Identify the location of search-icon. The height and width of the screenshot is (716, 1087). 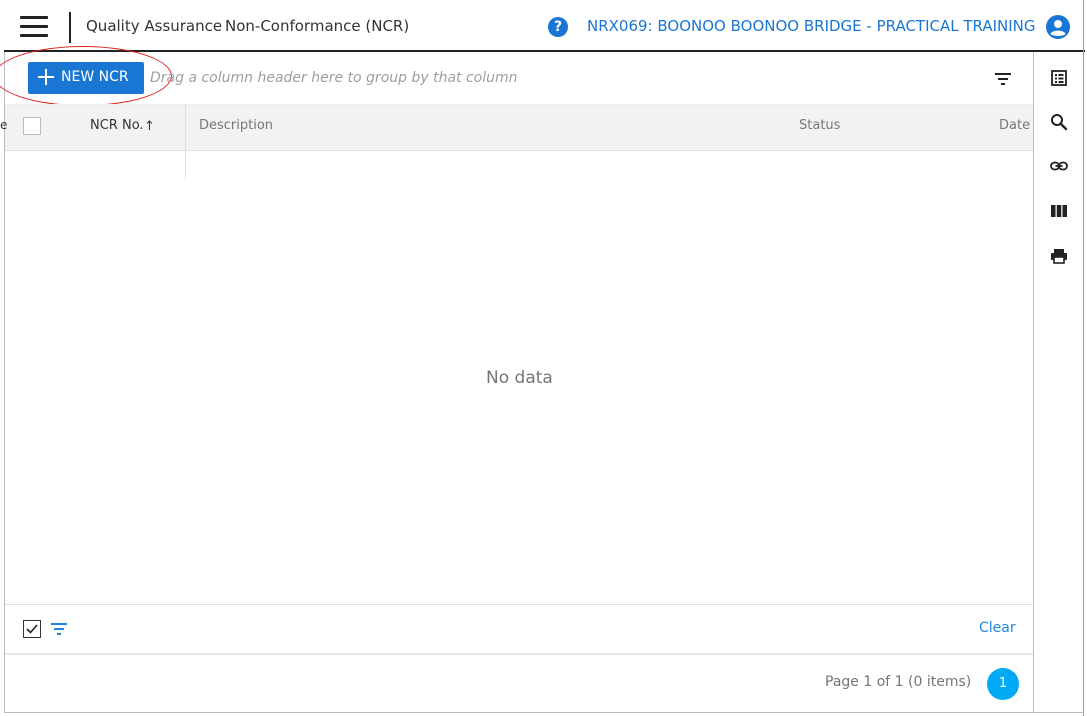
(1059, 122).